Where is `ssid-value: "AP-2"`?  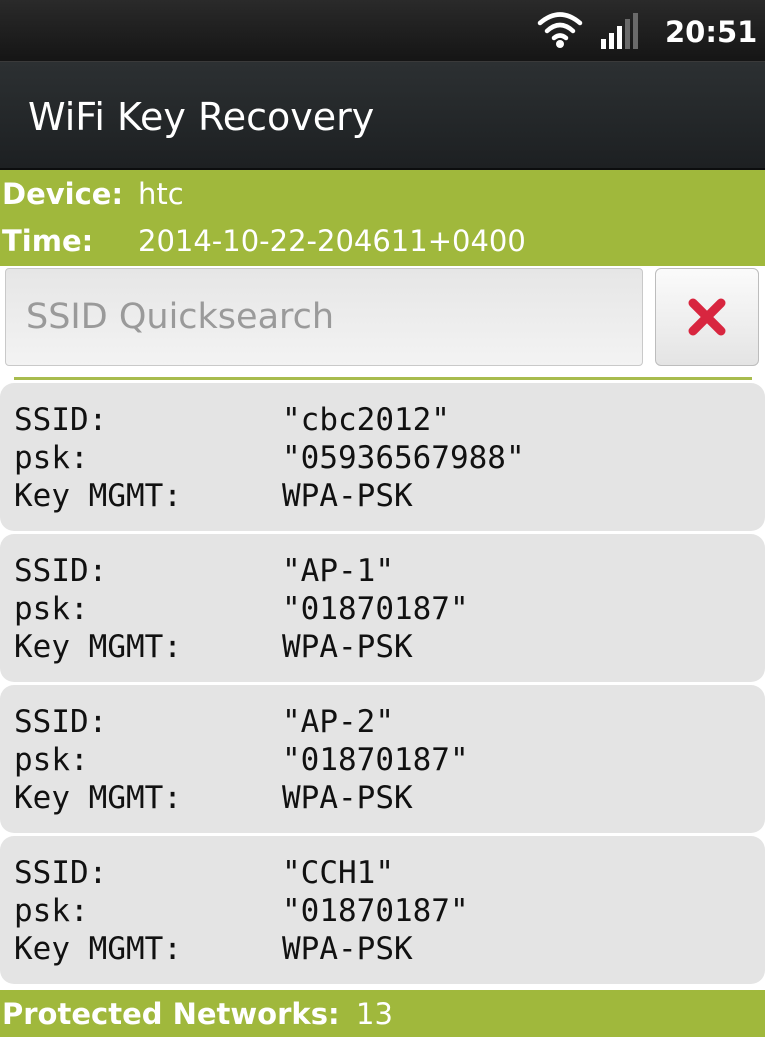 ssid-value: "AP-2" is located at coordinates (338, 722).